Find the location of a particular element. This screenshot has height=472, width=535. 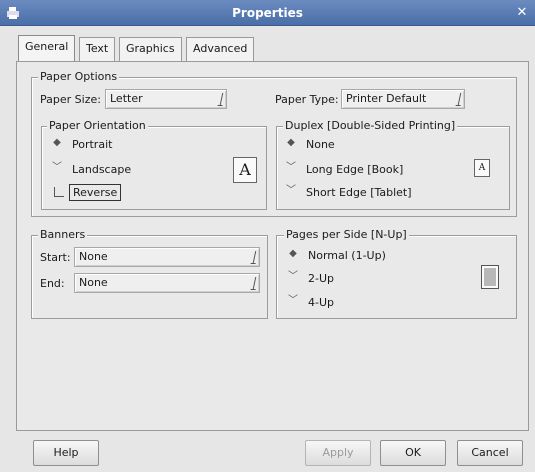

apply-button-label: Apply is located at coordinates (338, 452).